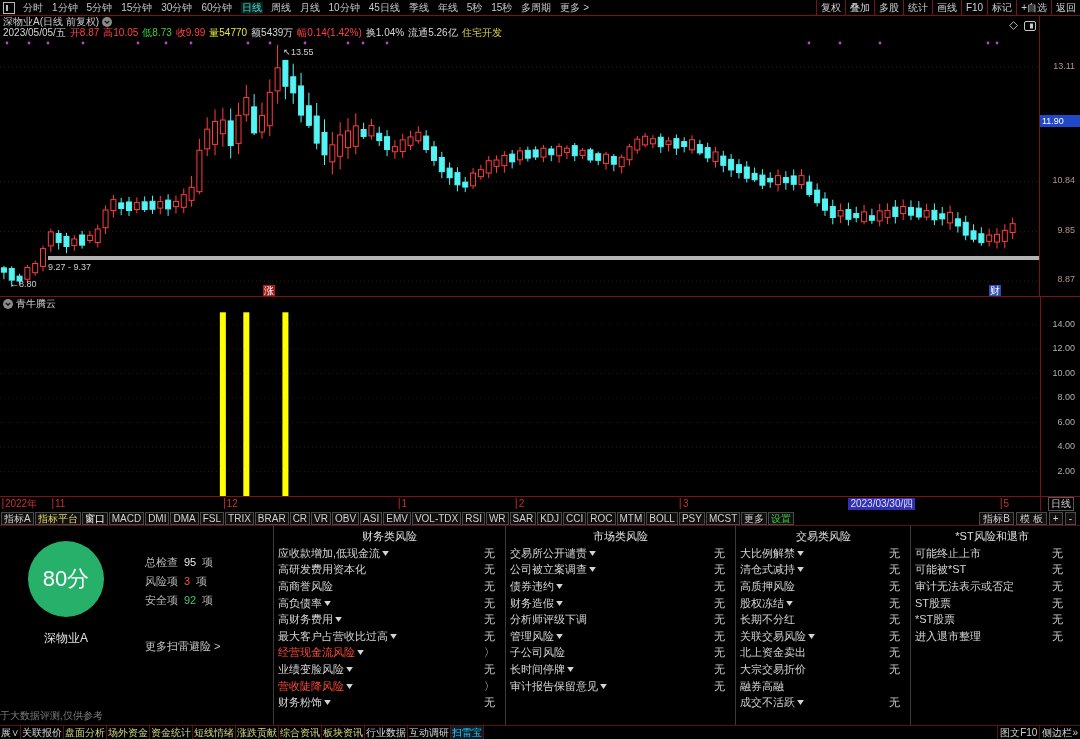 The width and height of the screenshot is (1080, 739). What do you see at coordinates (126, 518) in the screenshot?
I see `indicator-tab: MACD` at bounding box center [126, 518].